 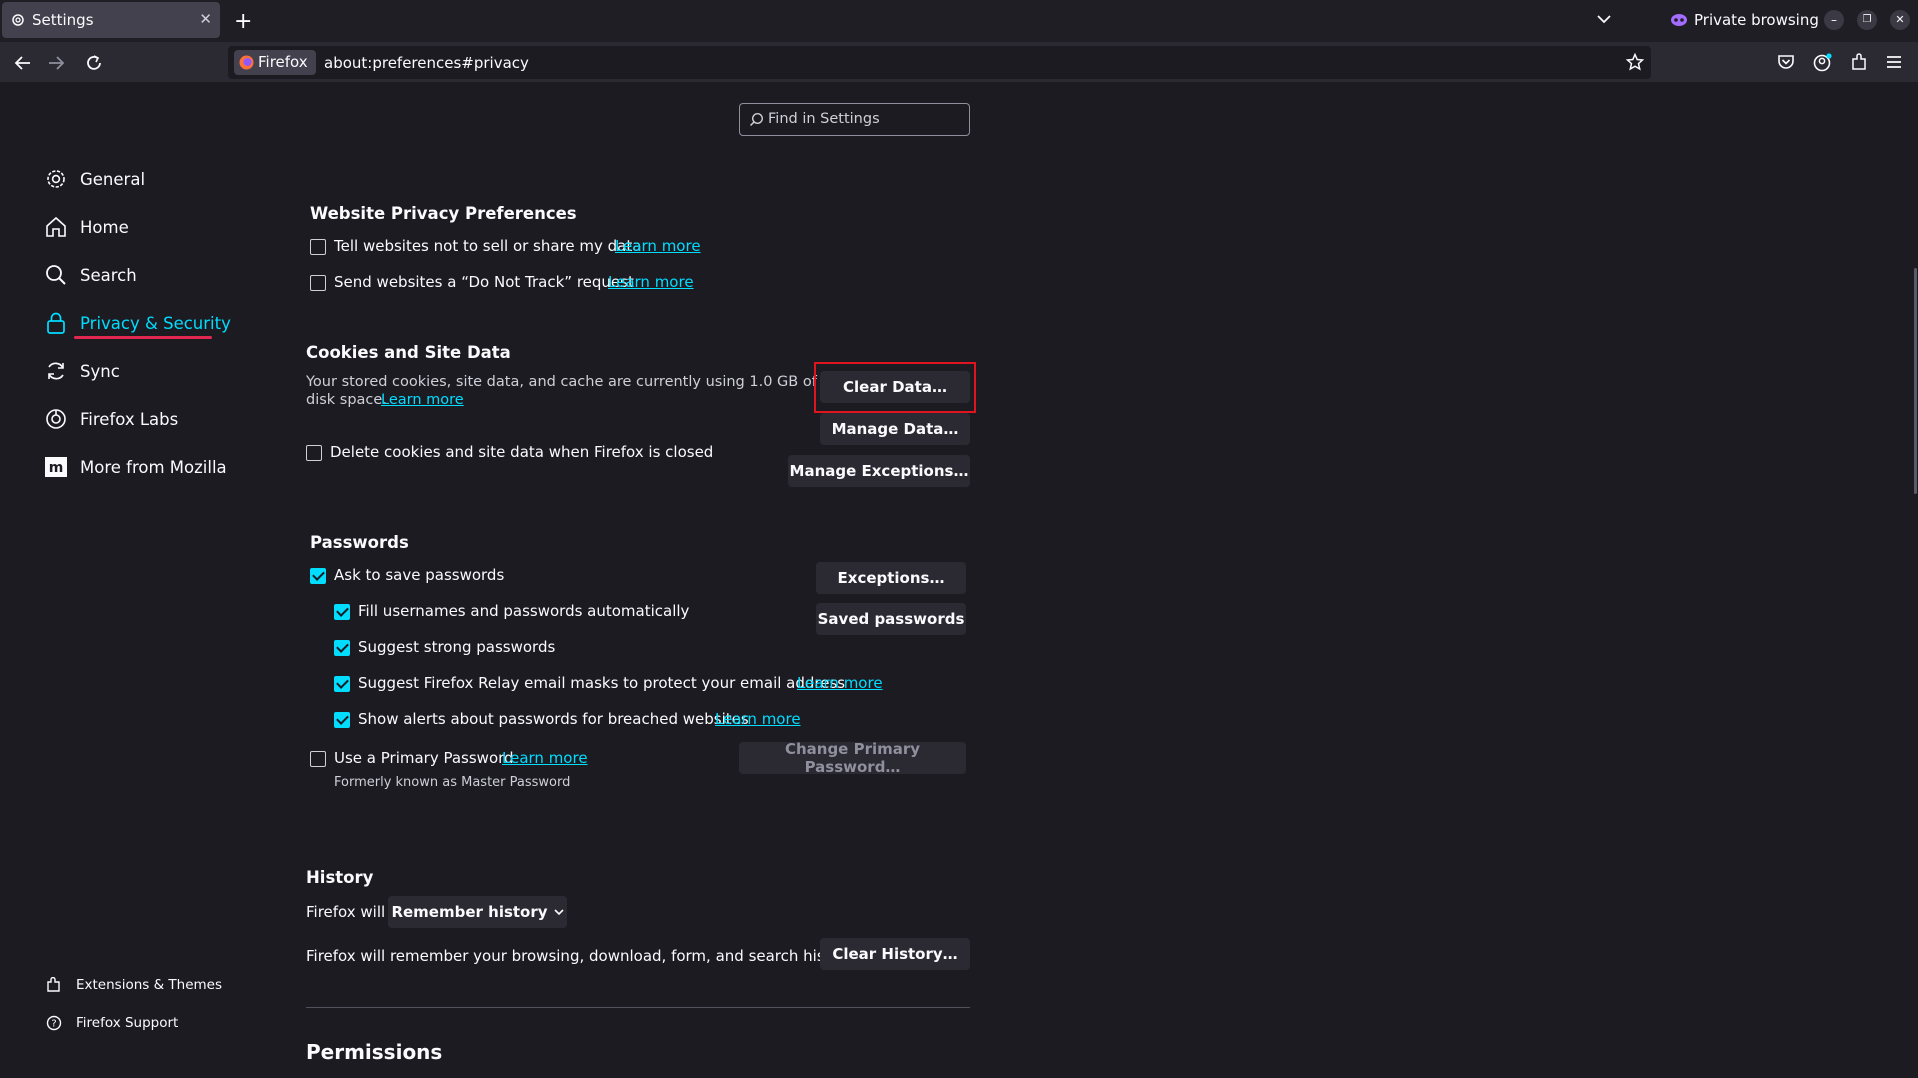 I want to click on sidebar-item-more-from-mozilla: m More from Mozilla, so click(x=135, y=467).